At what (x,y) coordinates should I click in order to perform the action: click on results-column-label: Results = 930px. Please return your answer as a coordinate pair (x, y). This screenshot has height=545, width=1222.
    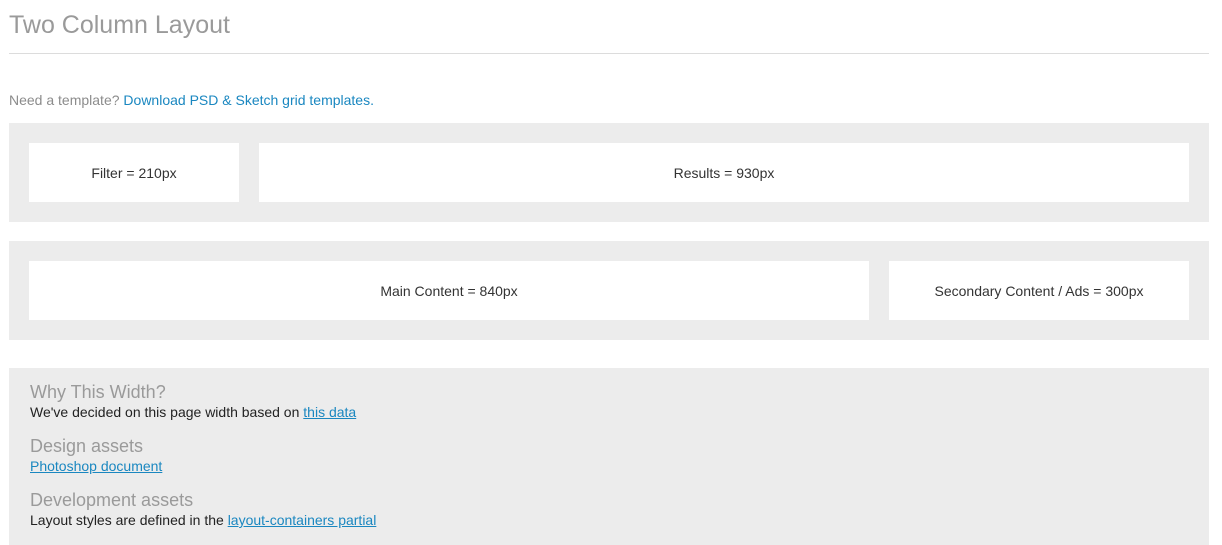
    Looking at the image, I should click on (724, 172).